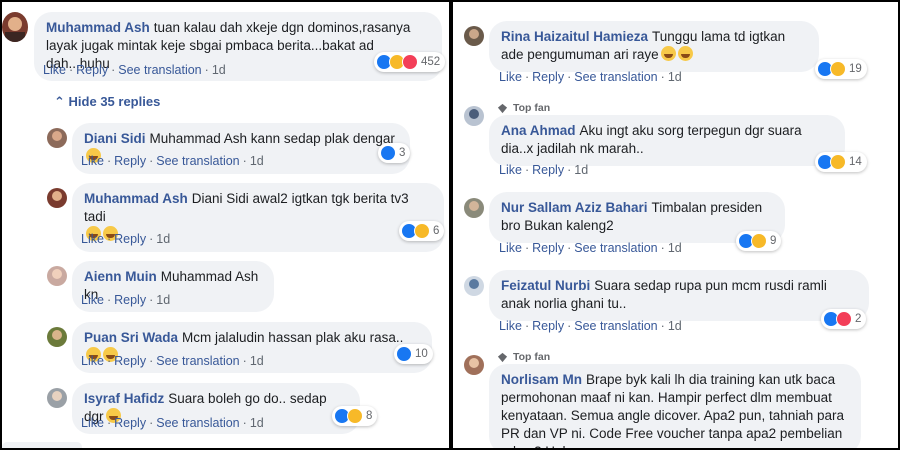 The height and width of the screenshot is (450, 900). I want to click on reaction-summary: 6, so click(422, 231).